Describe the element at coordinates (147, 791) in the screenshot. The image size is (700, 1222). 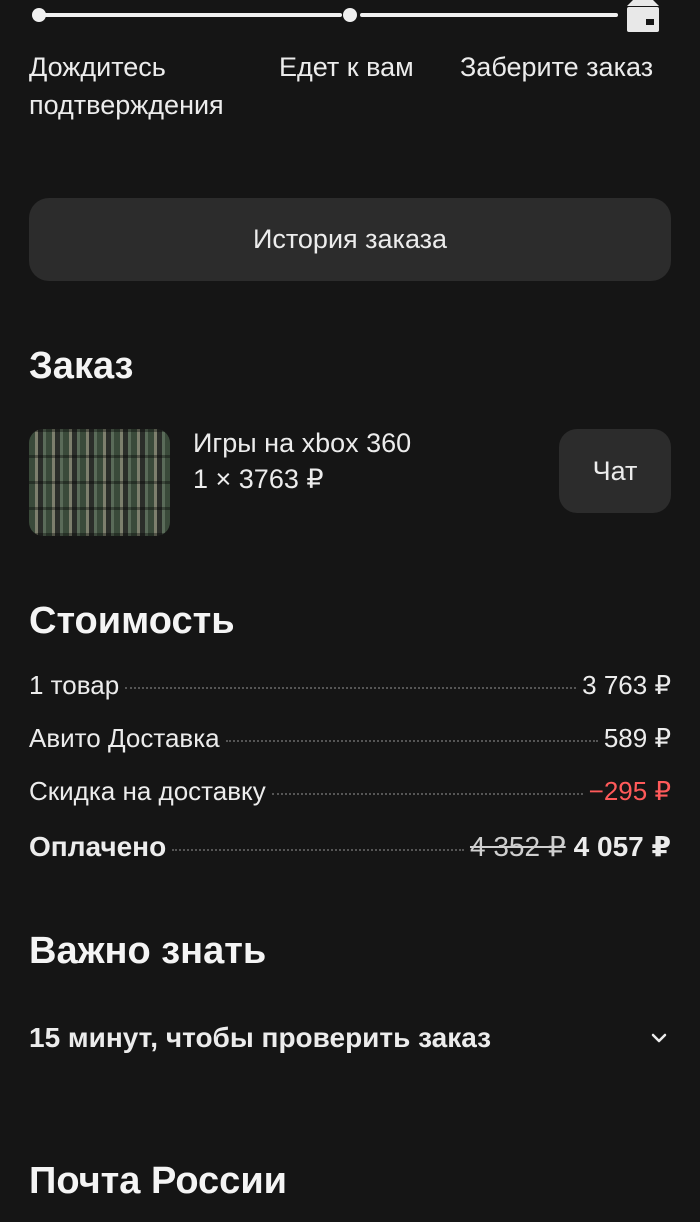
I see `cost-row-label: Скидка на доставку` at that location.